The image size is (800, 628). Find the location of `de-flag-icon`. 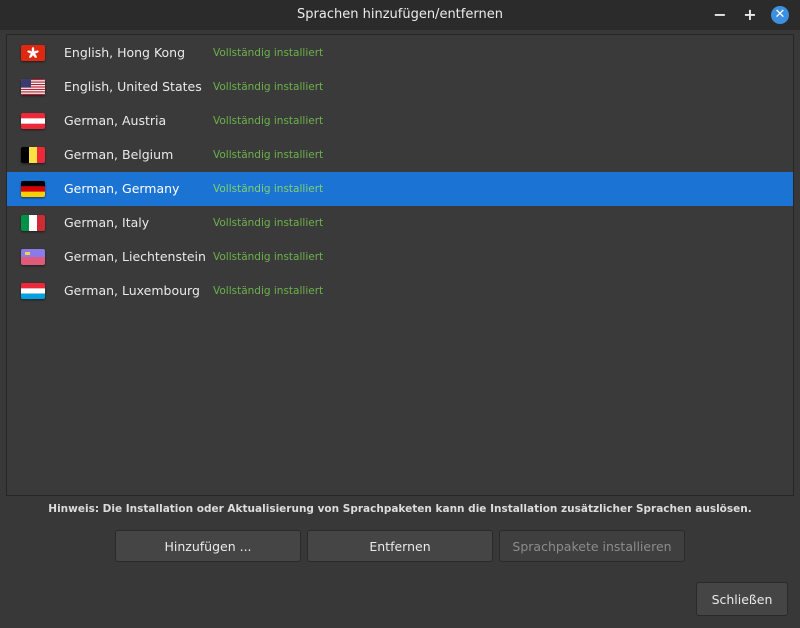

de-flag-icon is located at coordinates (33, 189).